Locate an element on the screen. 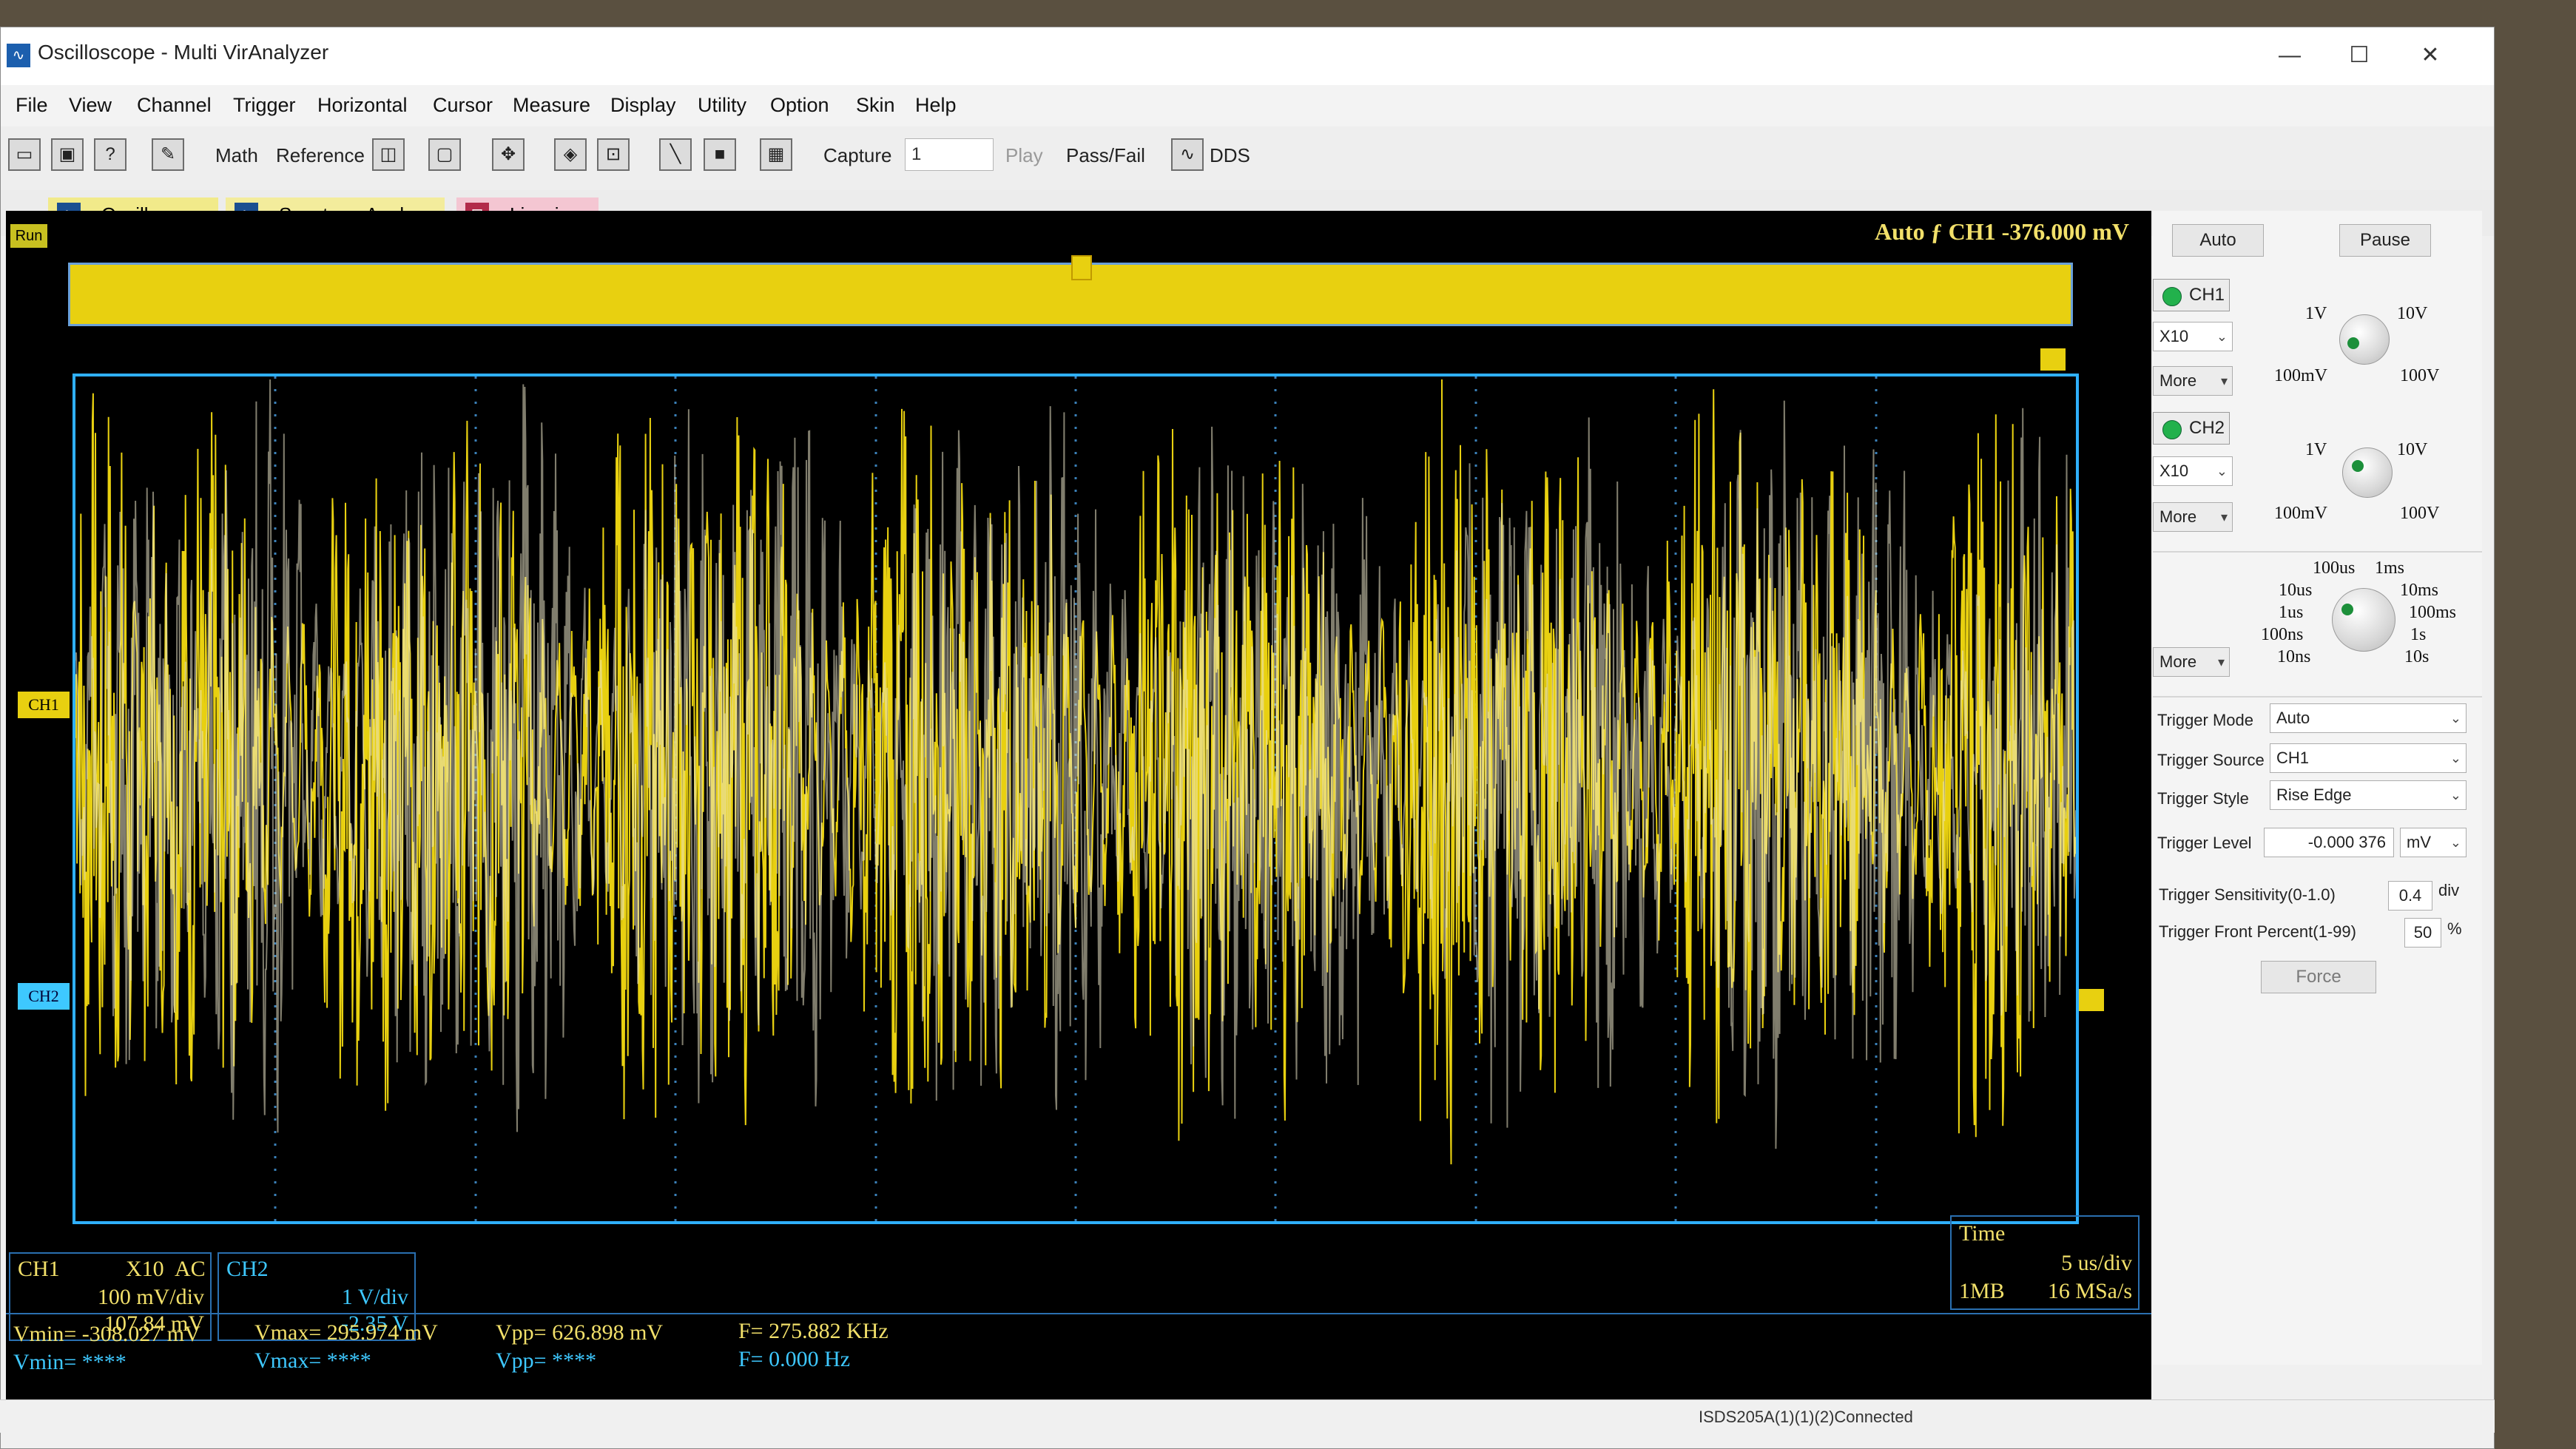  ch1-enable-label: CH1 is located at coordinates (2207, 295).